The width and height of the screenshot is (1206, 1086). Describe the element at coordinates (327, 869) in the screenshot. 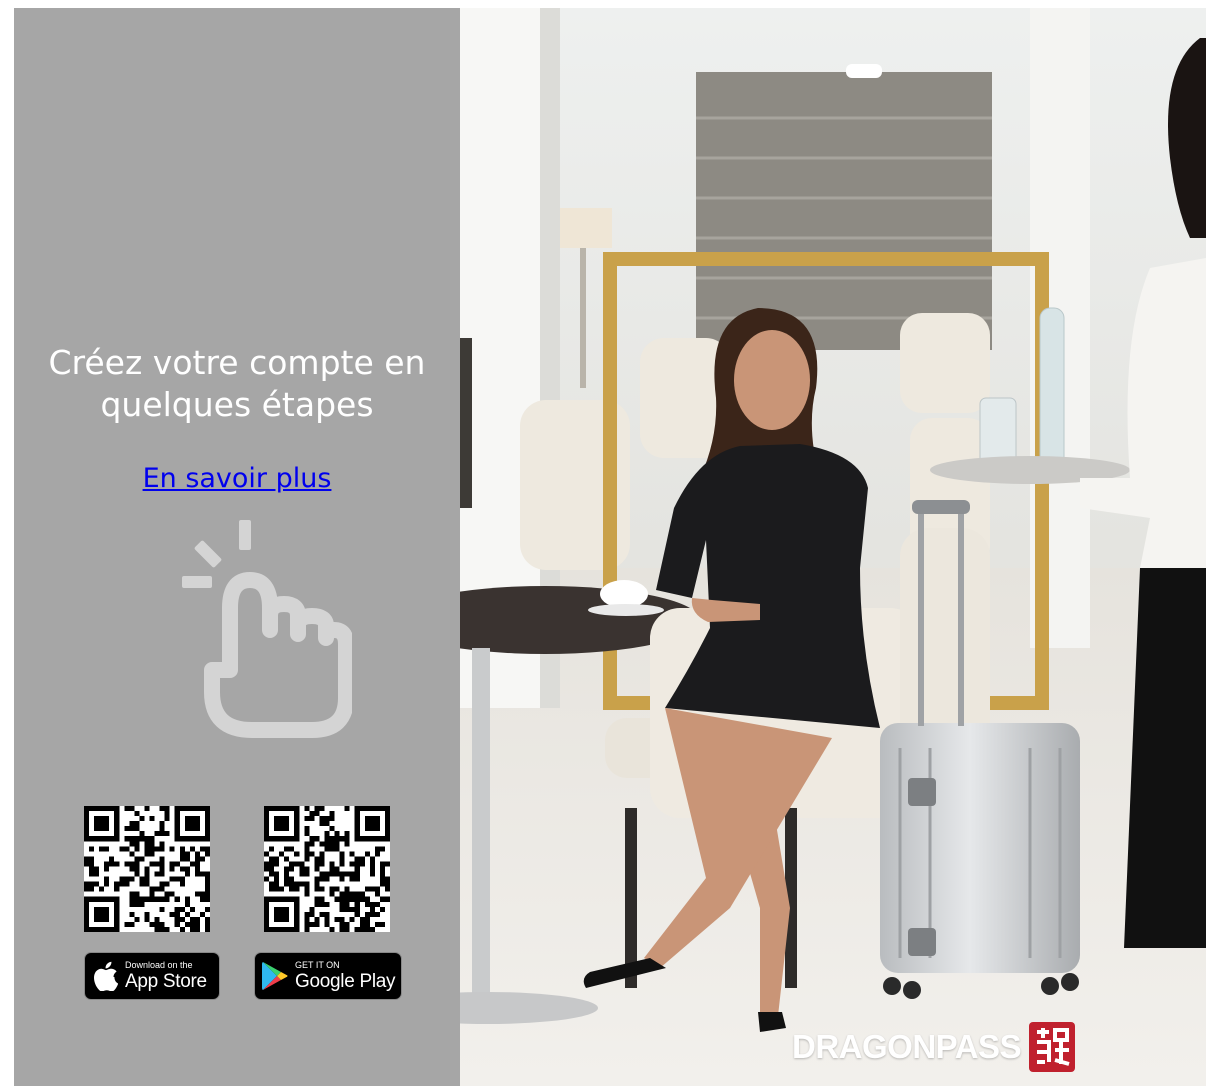

I see `google-play-qr-code` at that location.